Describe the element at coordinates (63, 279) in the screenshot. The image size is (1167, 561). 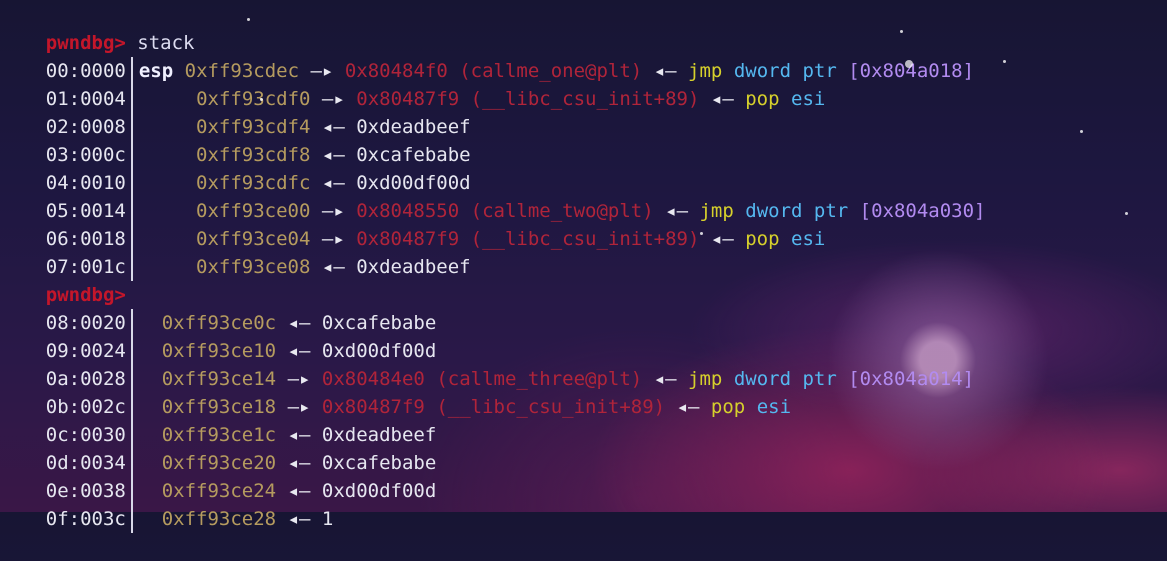
I see `prompt-line-2: pwndbg>` at that location.